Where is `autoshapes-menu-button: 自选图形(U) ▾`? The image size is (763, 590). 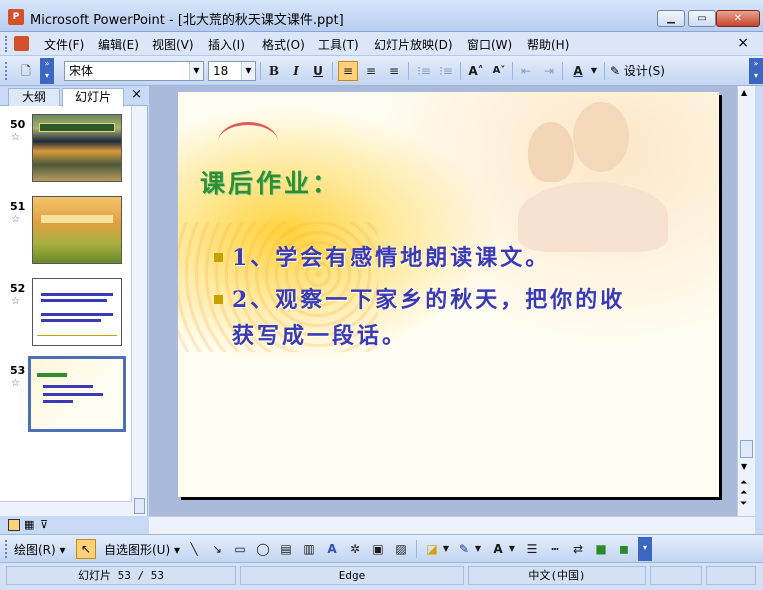 autoshapes-menu-button: 自选图形(U) ▾ is located at coordinates (142, 549).